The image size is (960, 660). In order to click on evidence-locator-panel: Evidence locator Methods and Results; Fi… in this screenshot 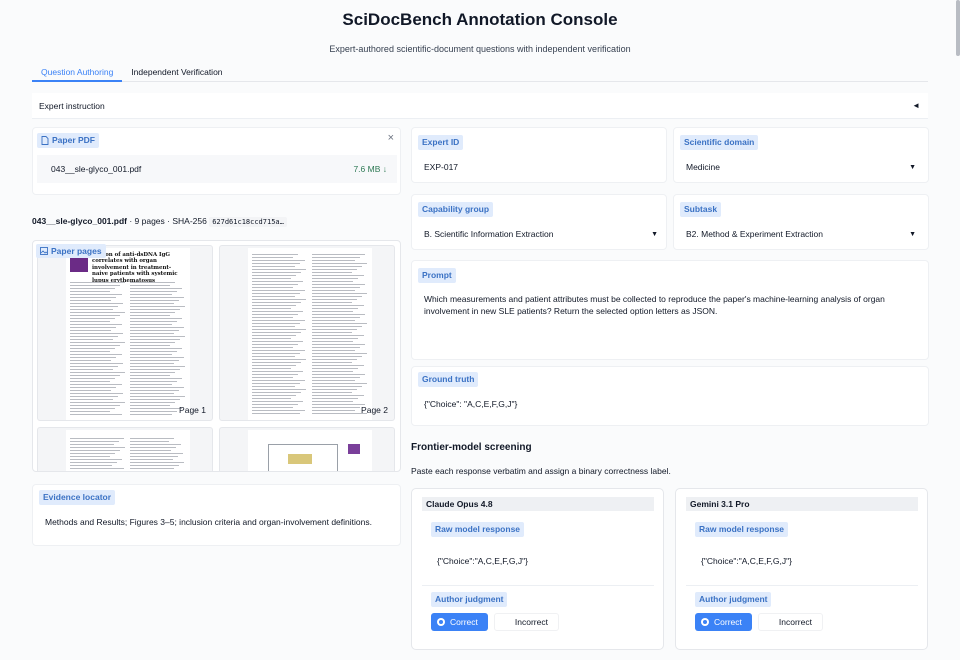, I will do `click(216, 515)`.